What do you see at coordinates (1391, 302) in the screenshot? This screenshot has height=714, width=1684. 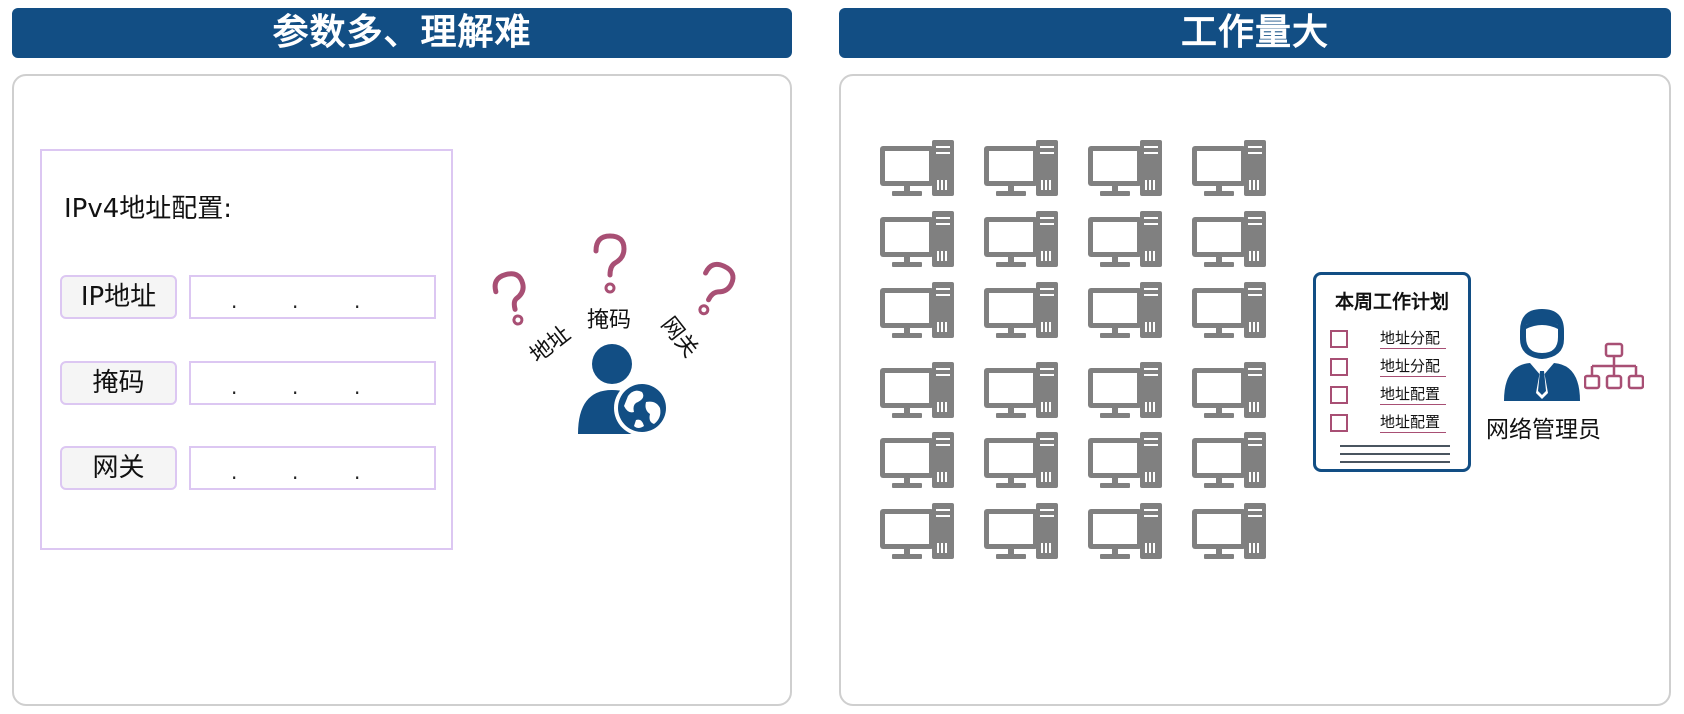 I see `plan-title: 本周工作计划` at bounding box center [1391, 302].